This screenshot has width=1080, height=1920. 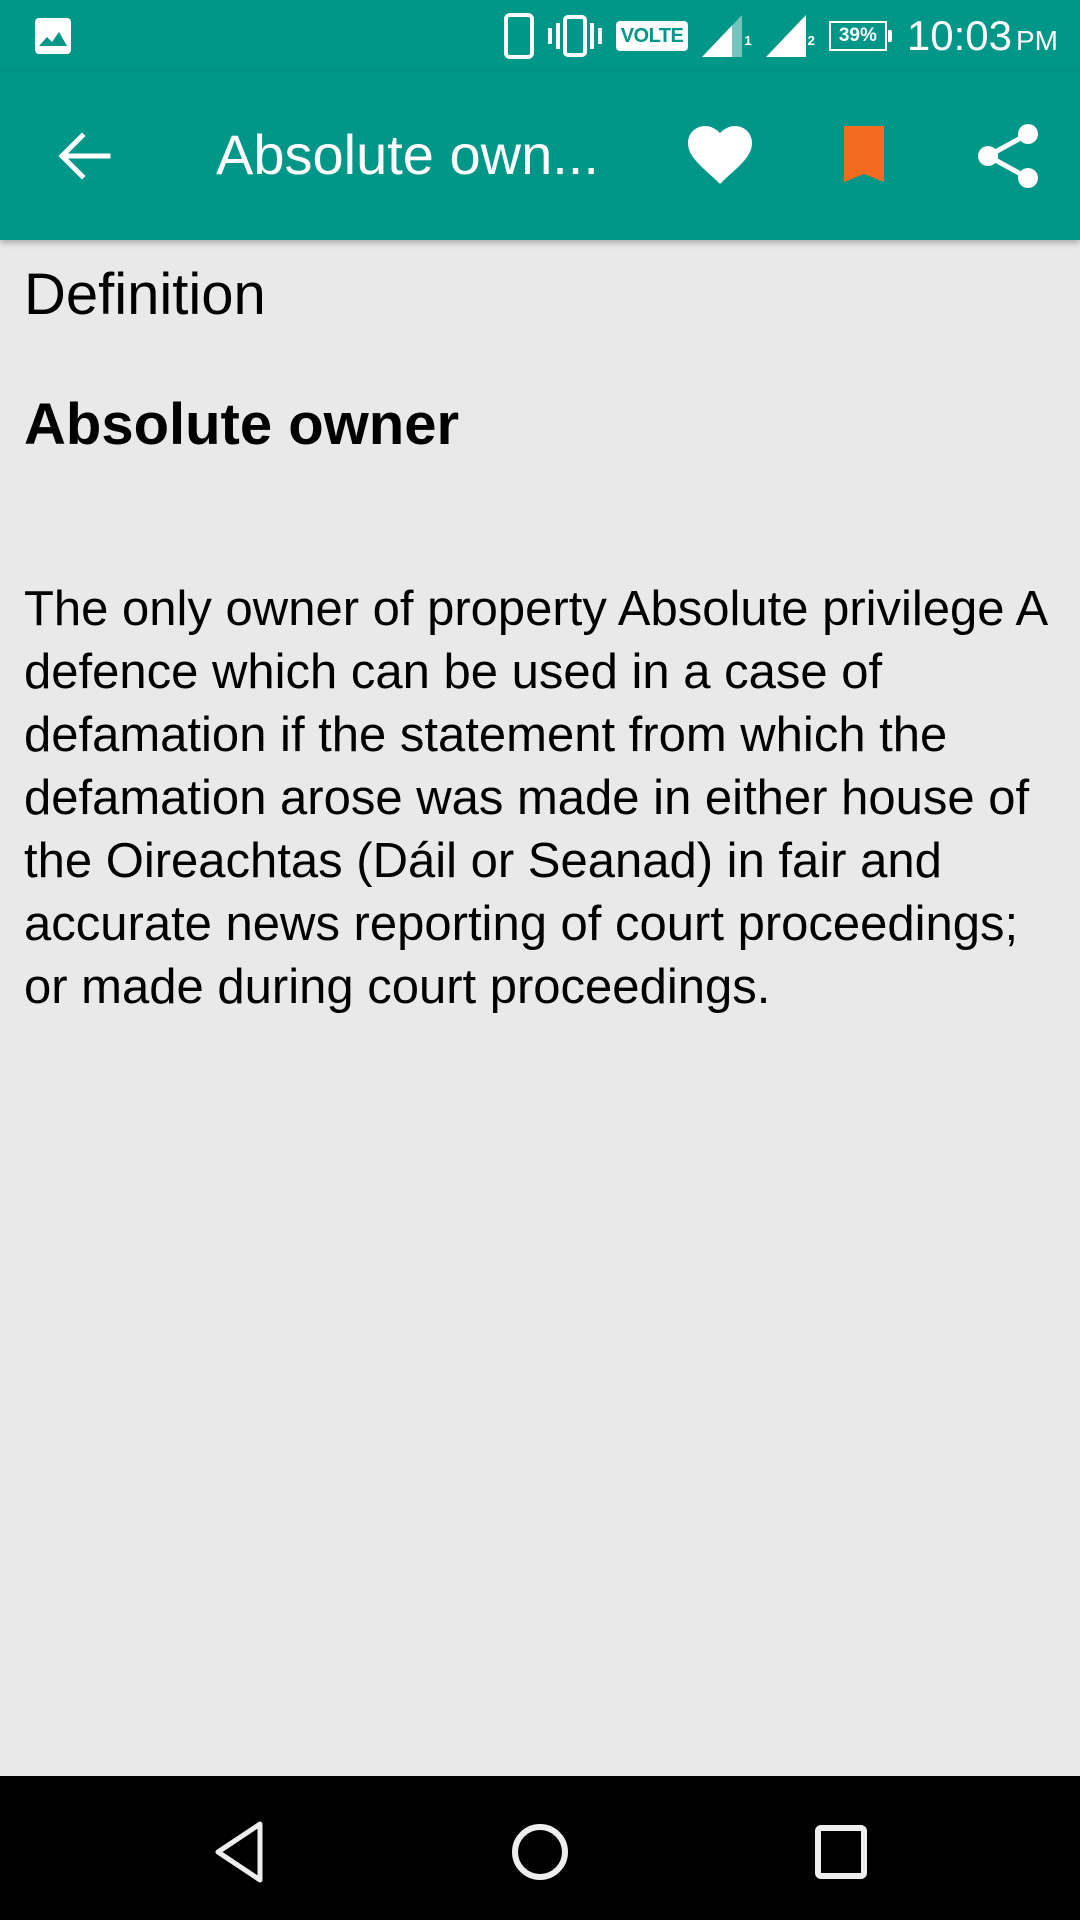 I want to click on battery-indicator: 39%, so click(x=860, y=36).